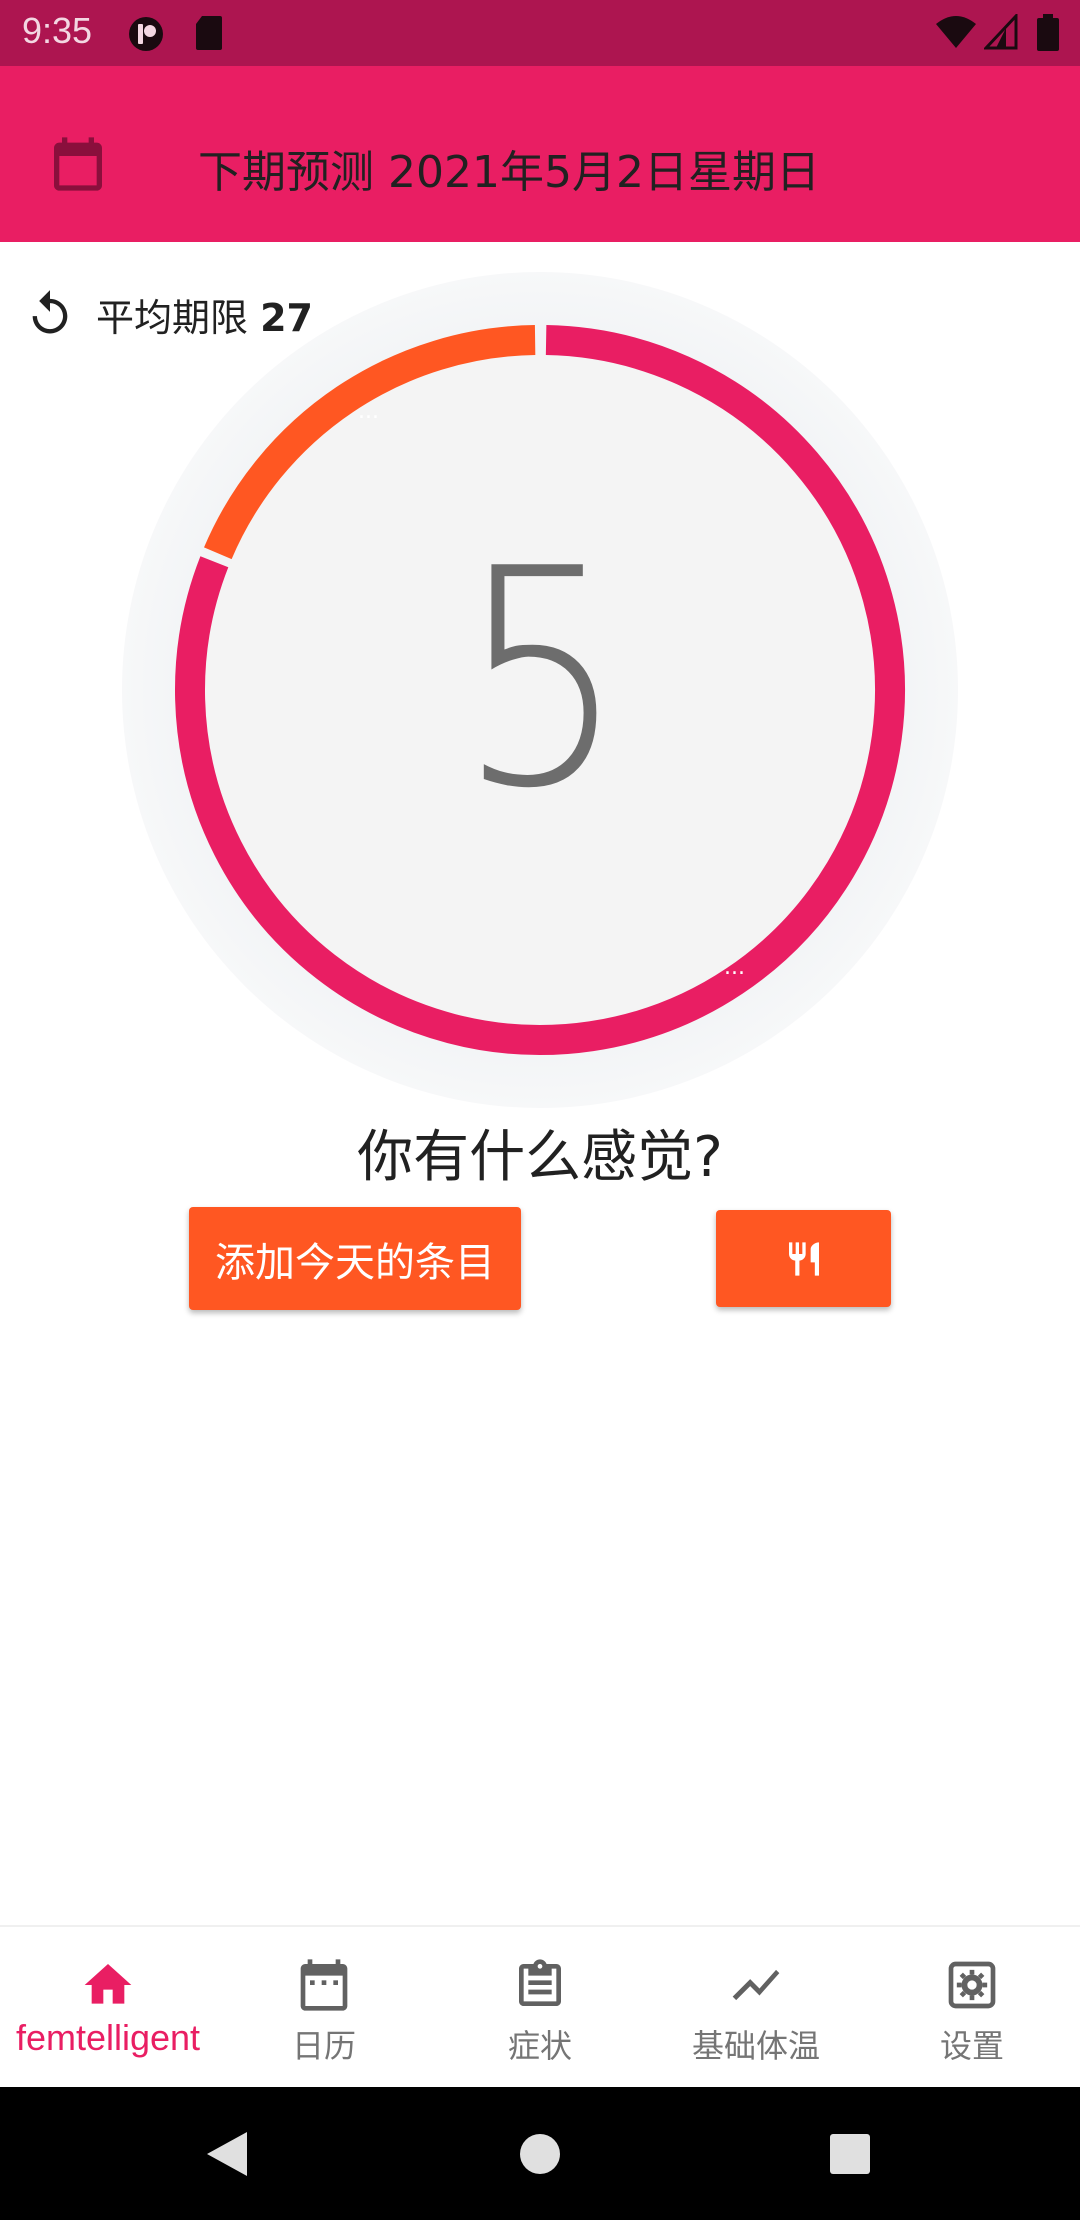 Image resolution: width=1080 pixels, height=2220 pixels. I want to click on fork-knife-icon, so click(803, 1258).